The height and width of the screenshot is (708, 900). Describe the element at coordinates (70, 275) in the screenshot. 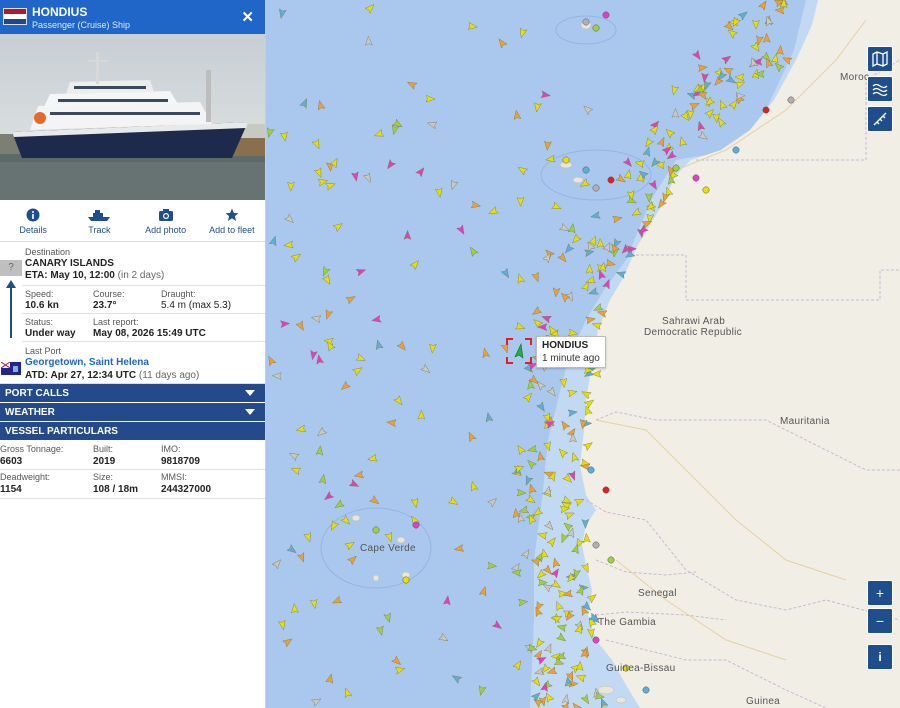

I see `eta-value: ETA: May 10, 12:00` at that location.